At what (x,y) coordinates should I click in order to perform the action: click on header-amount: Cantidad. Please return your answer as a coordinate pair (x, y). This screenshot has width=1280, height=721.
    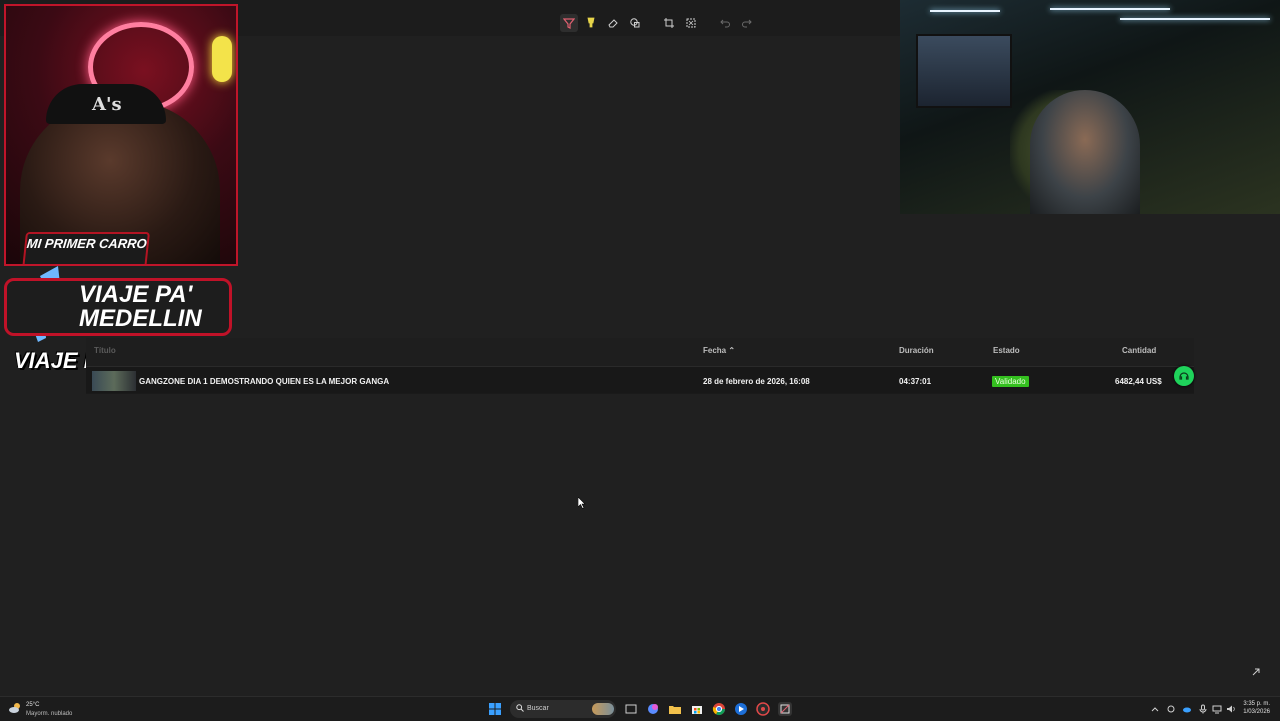
    Looking at the image, I should click on (1139, 350).